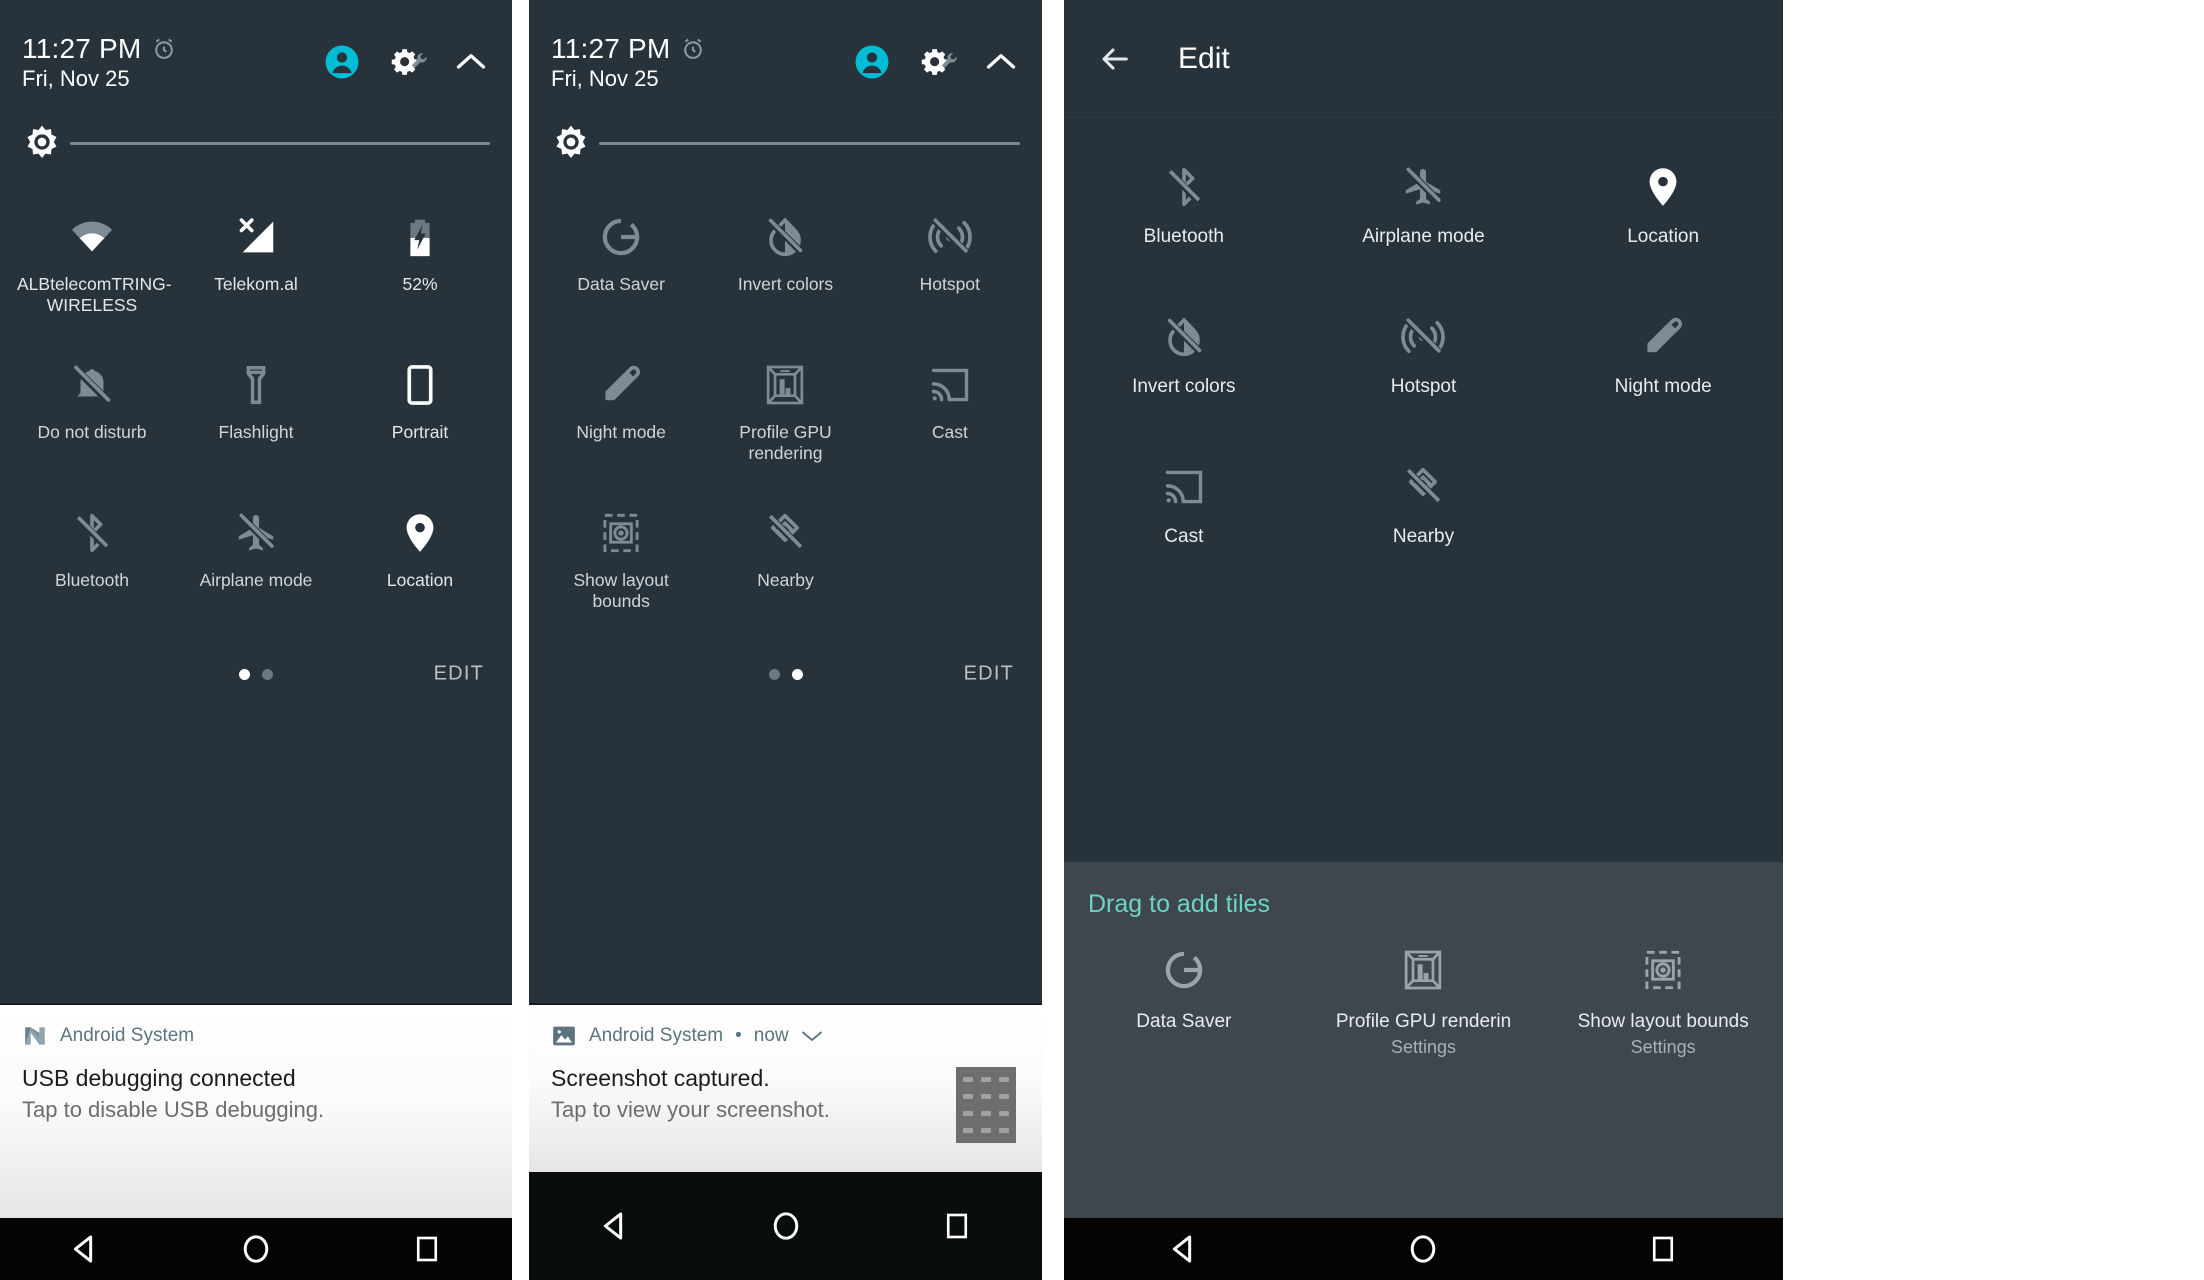 The width and height of the screenshot is (2204, 1280). I want to click on tile-profile-gpu-rendering: Profile GPU rendering, so click(785, 416).